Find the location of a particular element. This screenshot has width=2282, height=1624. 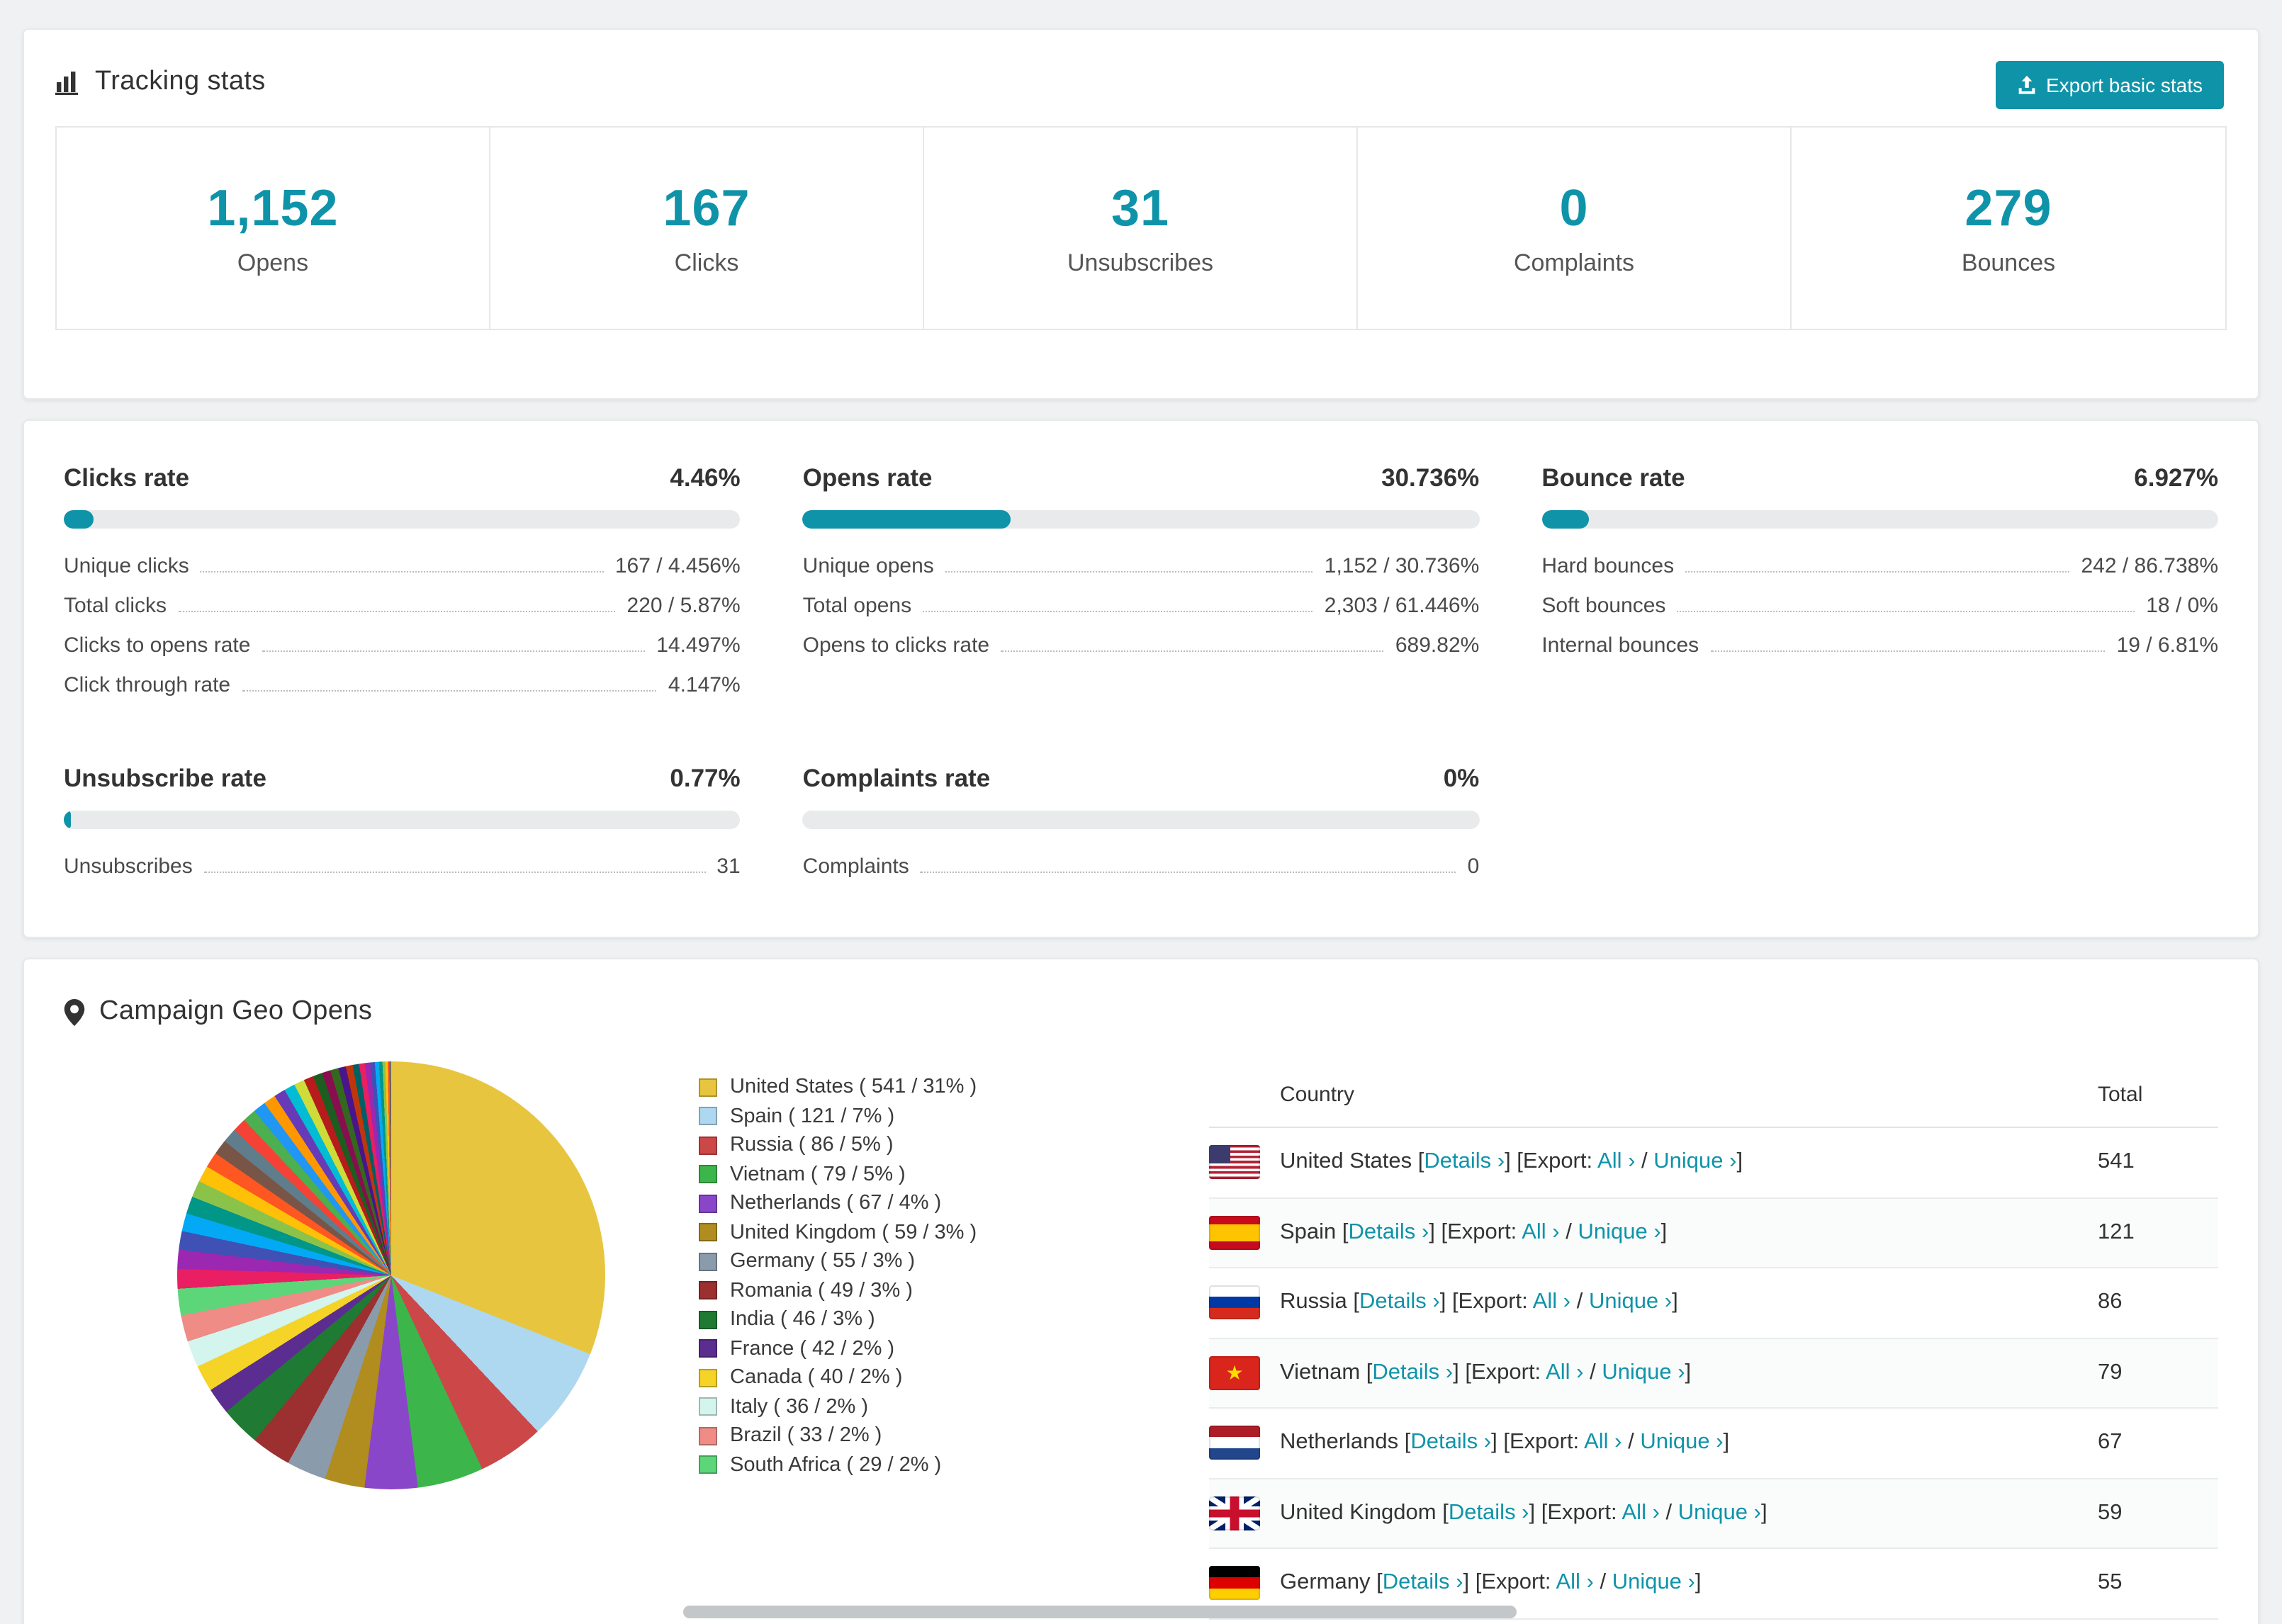

detail-value: 31 is located at coordinates (728, 866).